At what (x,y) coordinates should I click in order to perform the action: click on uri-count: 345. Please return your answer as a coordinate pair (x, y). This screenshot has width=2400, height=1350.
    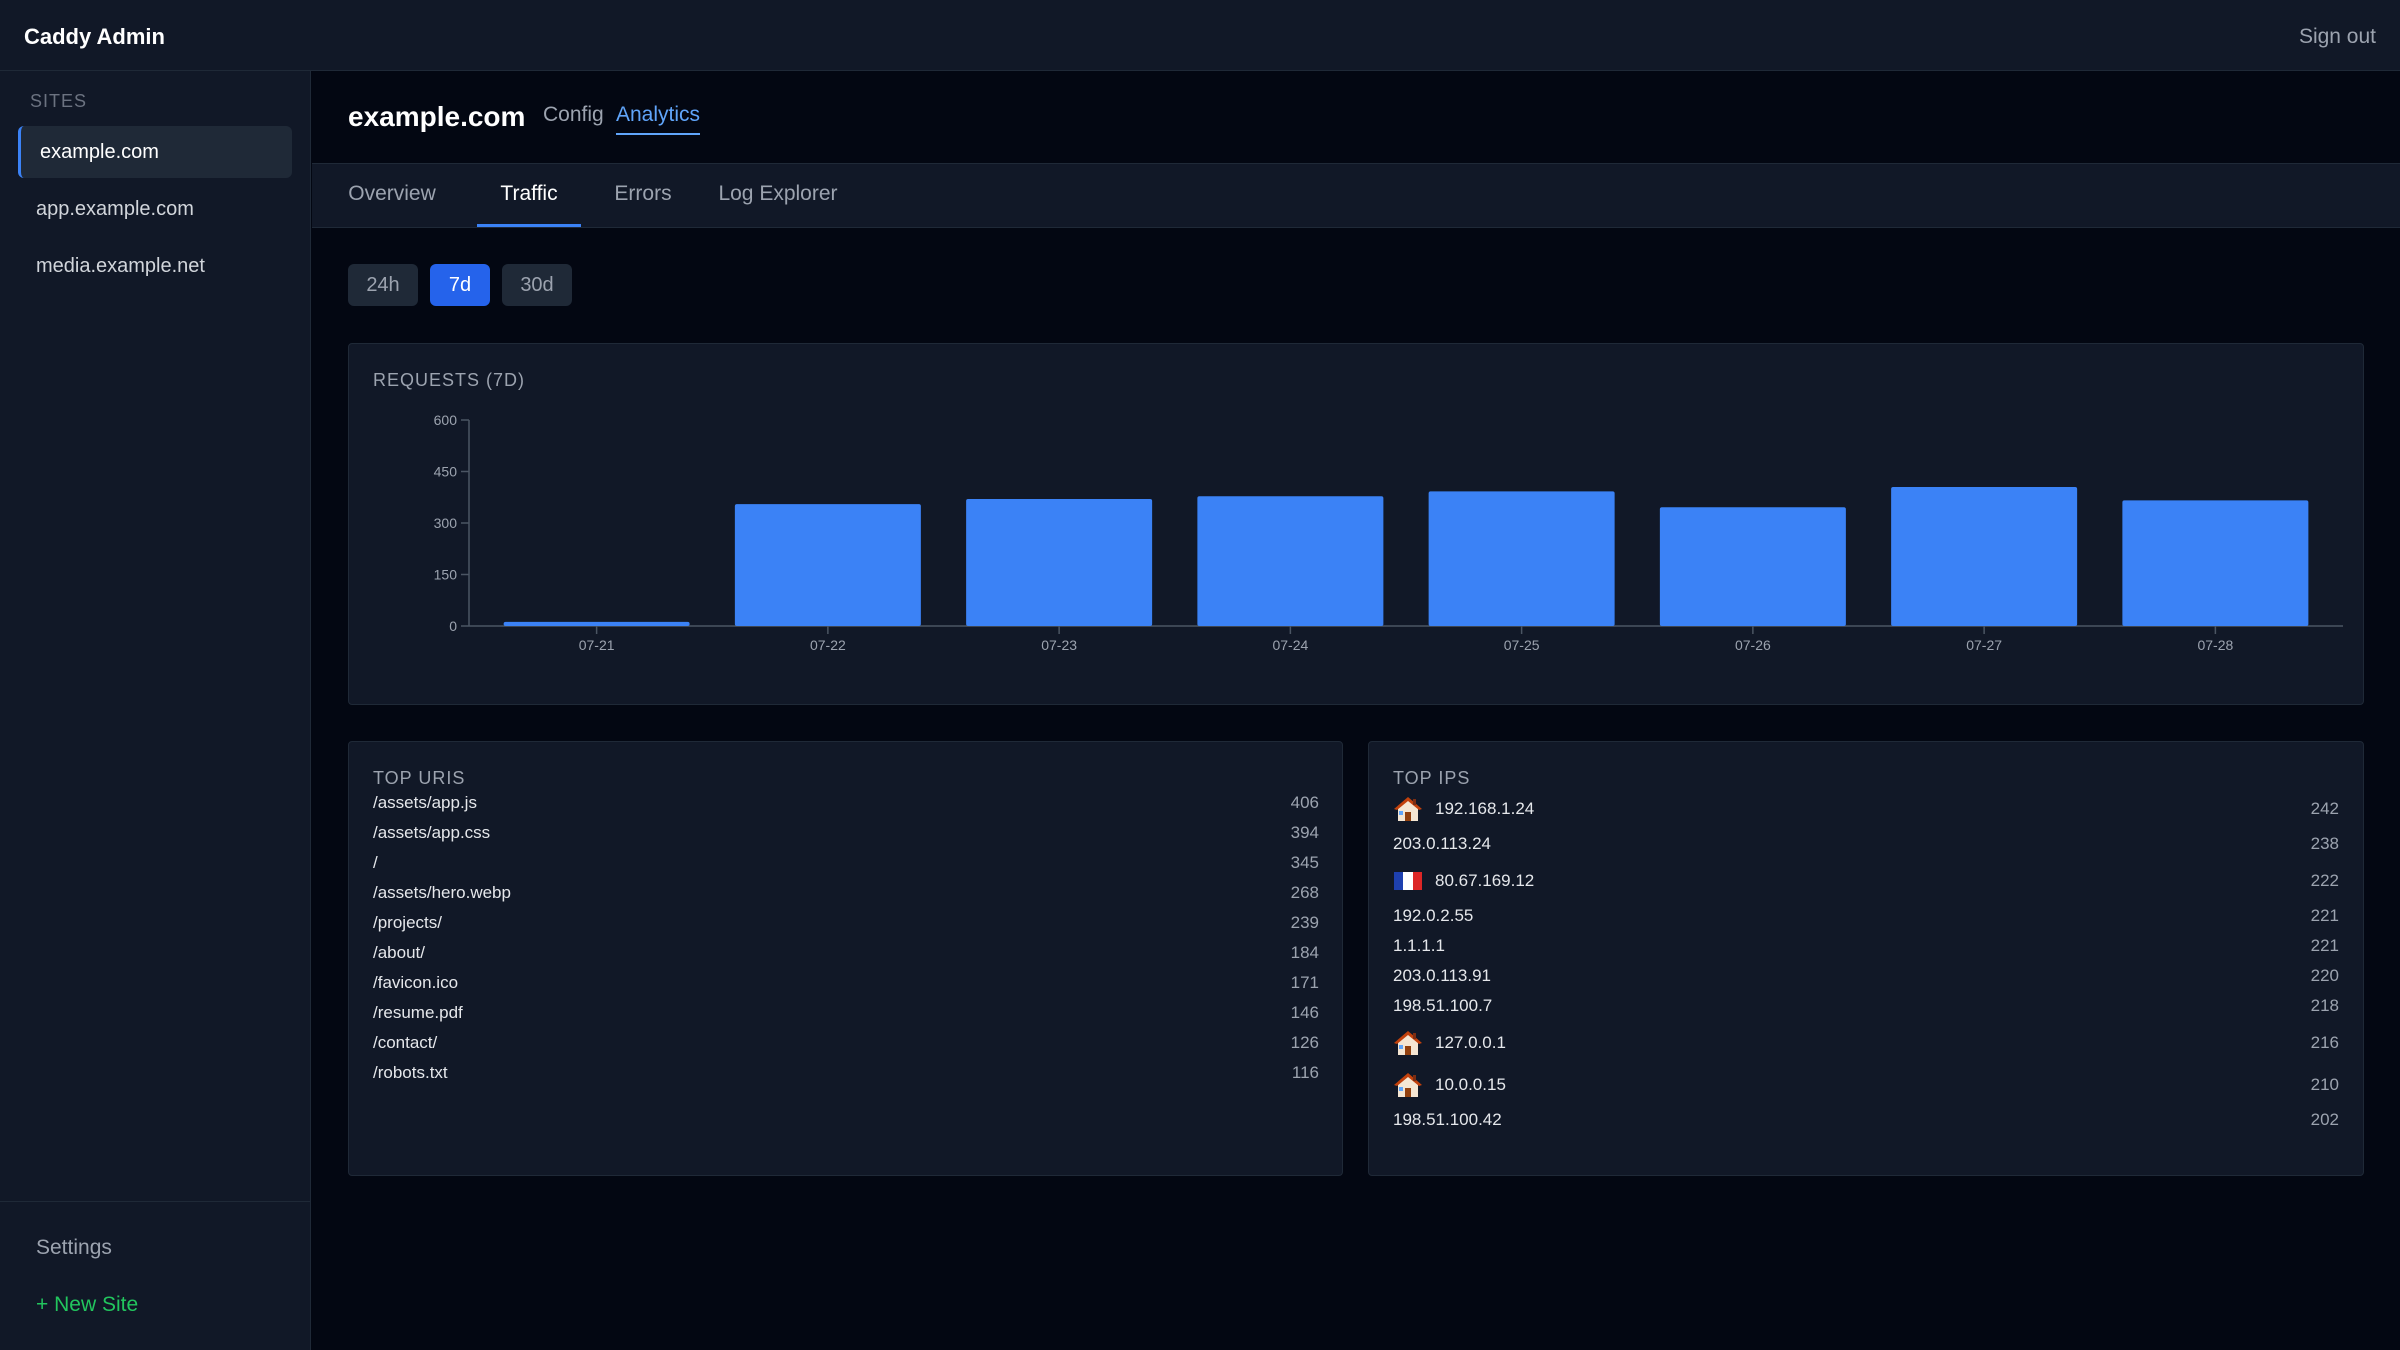
    Looking at the image, I should click on (1304, 862).